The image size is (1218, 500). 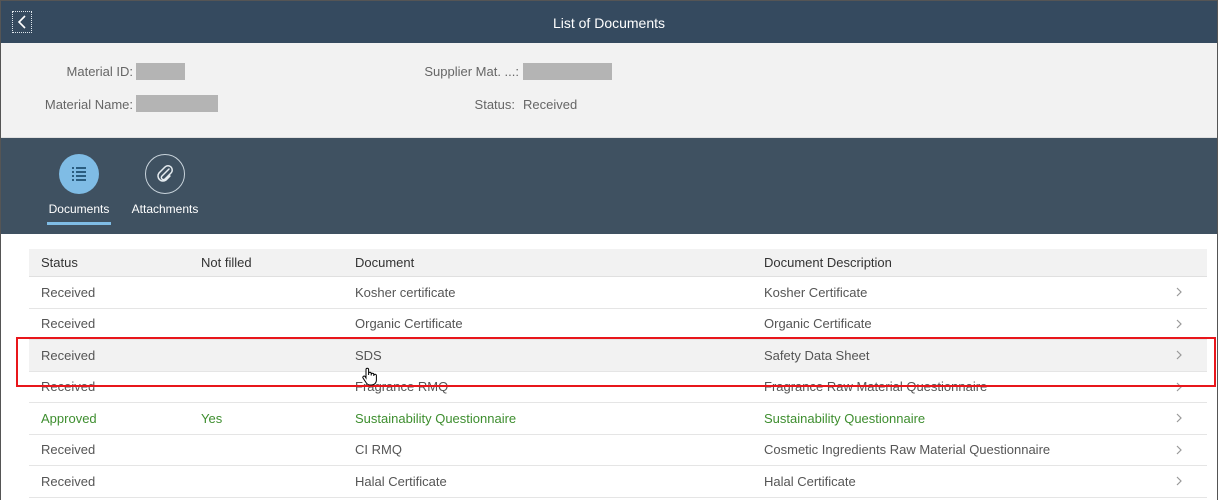 What do you see at coordinates (384, 262) in the screenshot?
I see `column-header-document: Document` at bounding box center [384, 262].